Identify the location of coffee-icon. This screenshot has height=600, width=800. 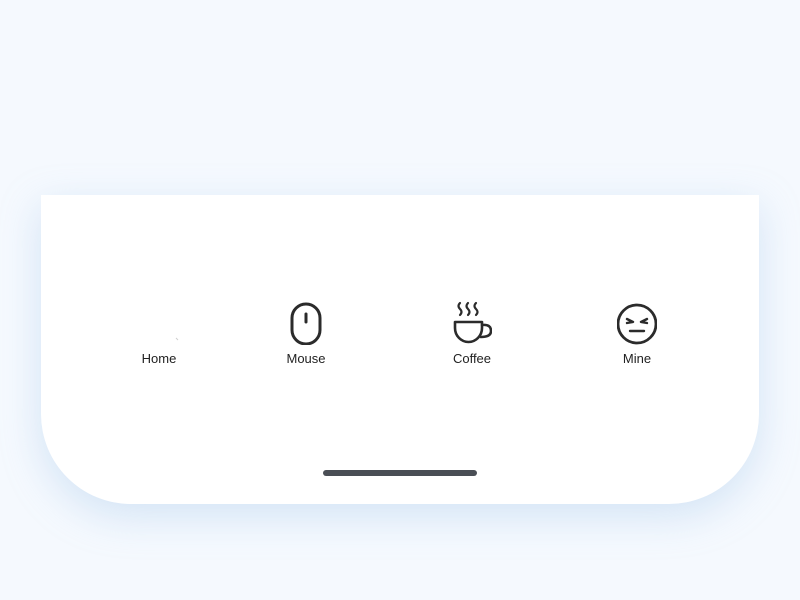
(472, 320).